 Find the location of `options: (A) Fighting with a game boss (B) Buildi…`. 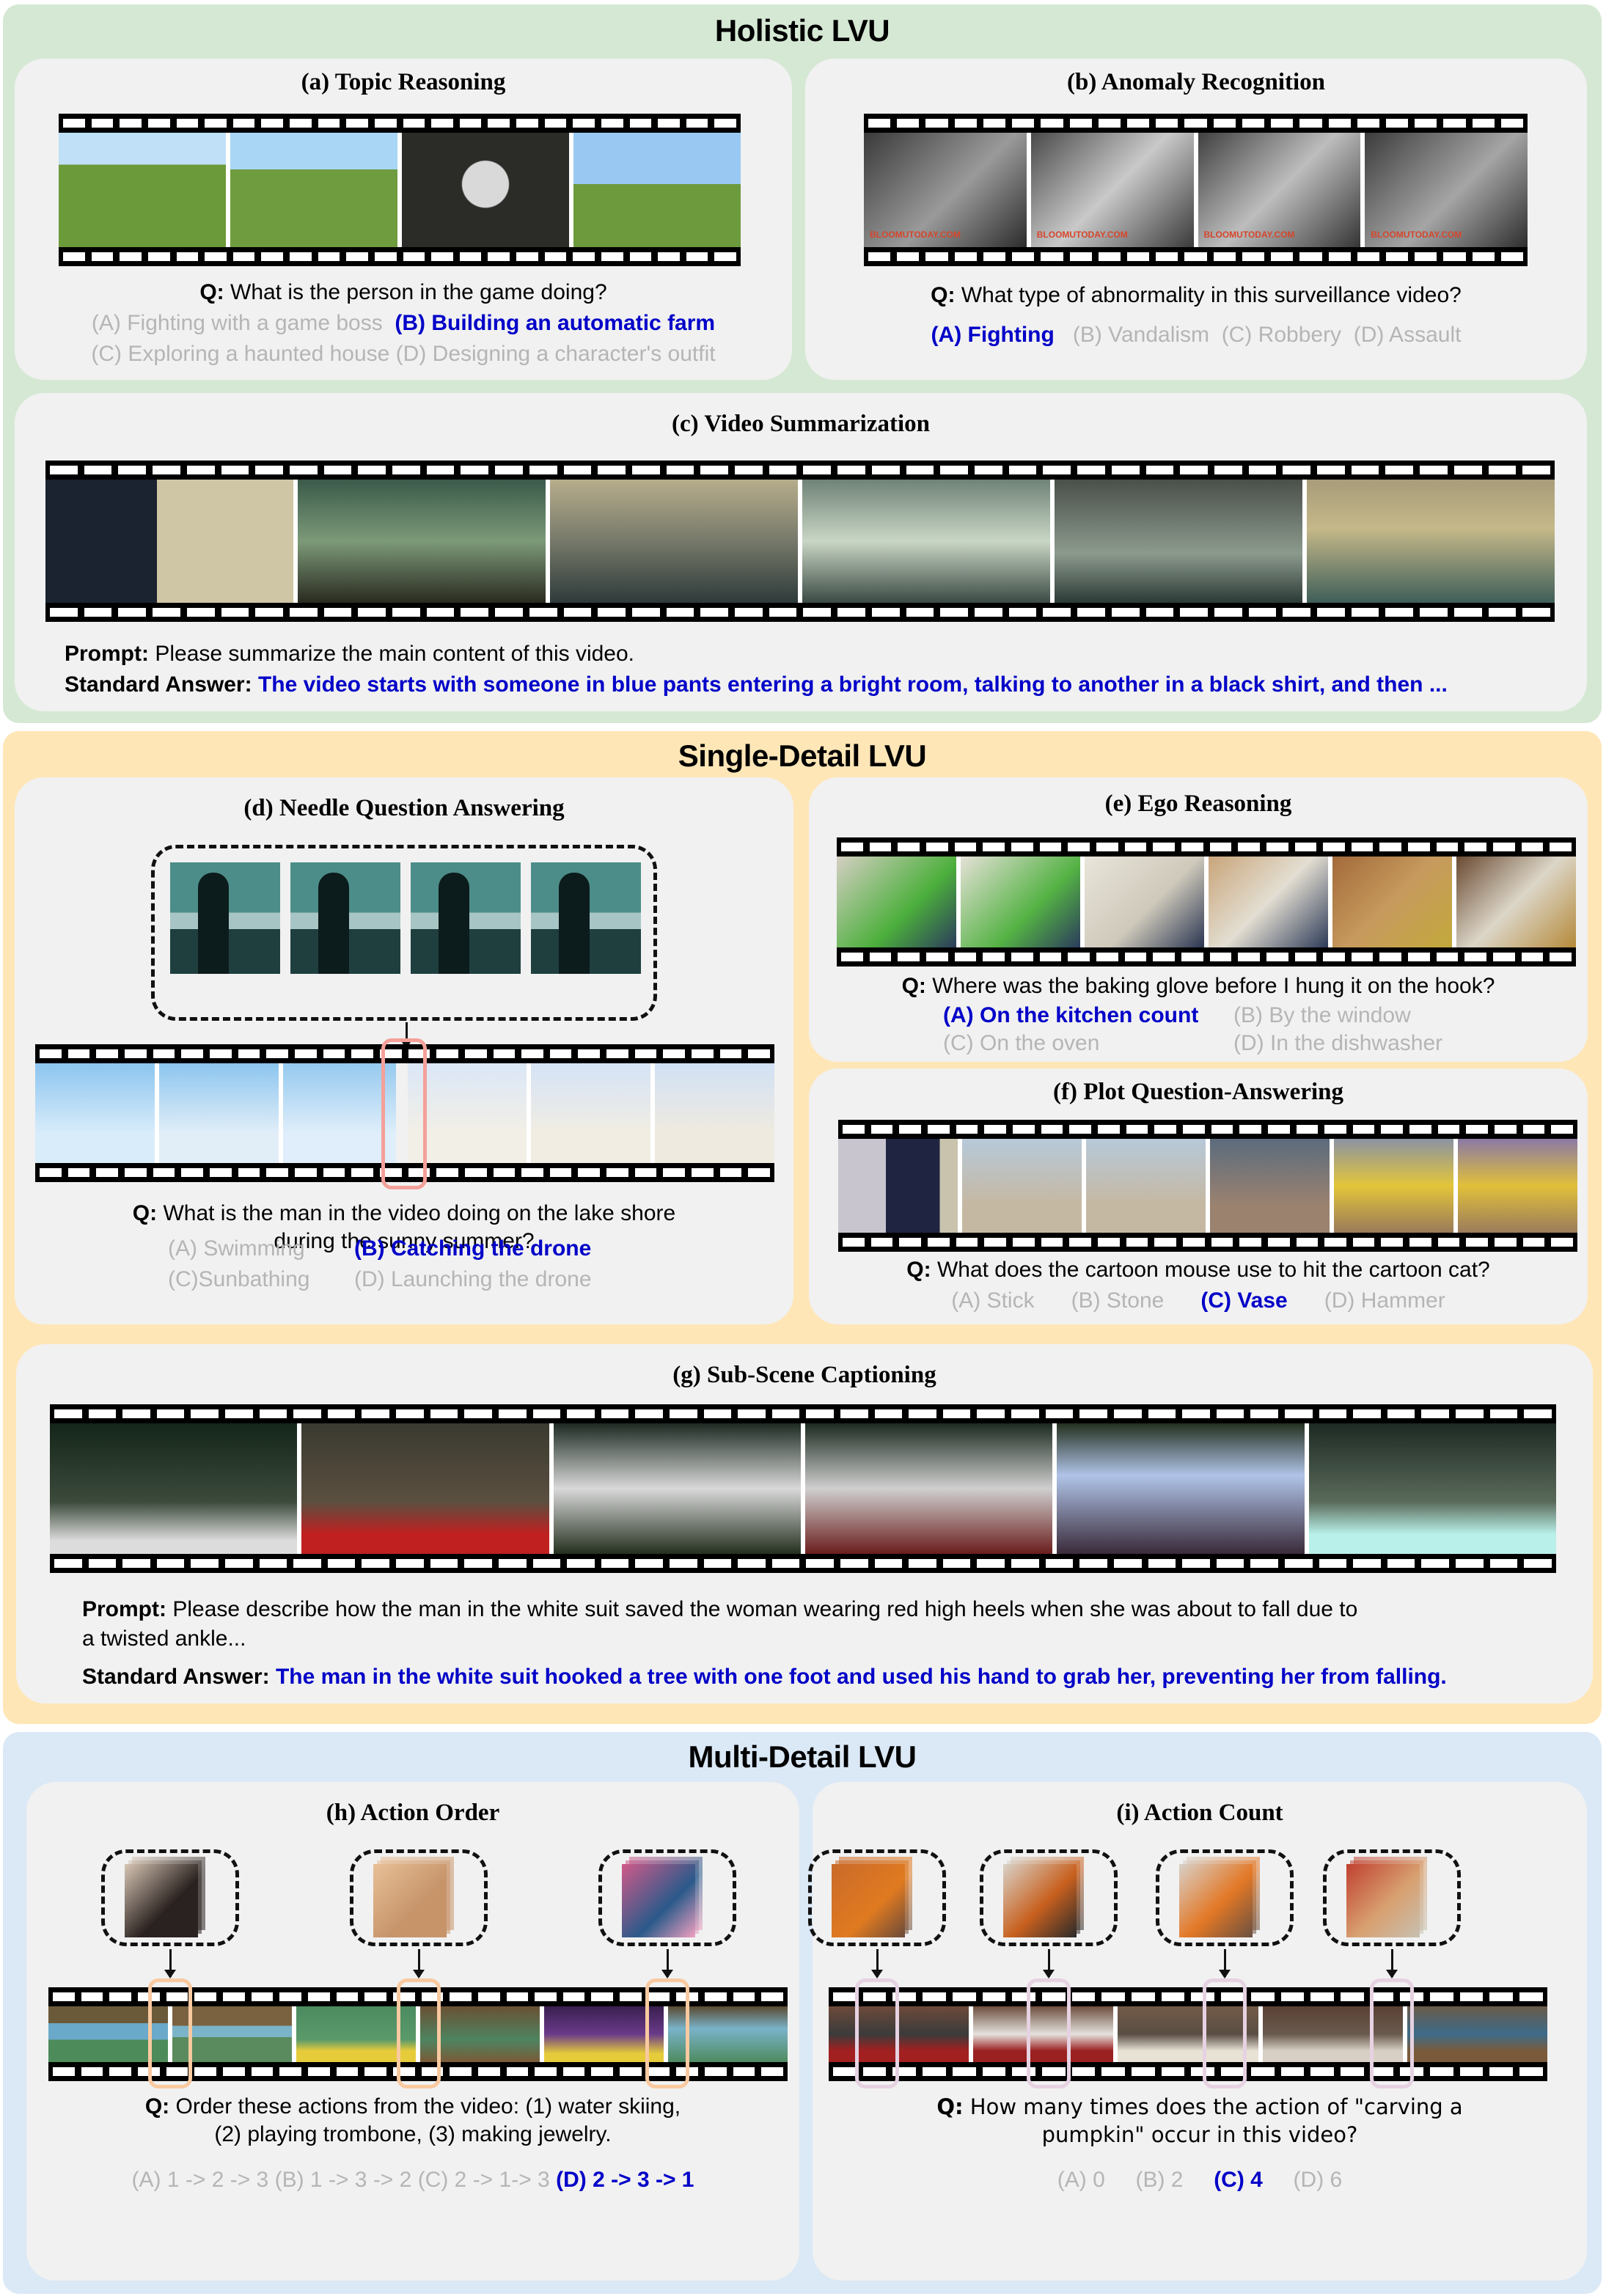

options: (A) Fighting with a game boss (B) Buildi… is located at coordinates (403, 339).